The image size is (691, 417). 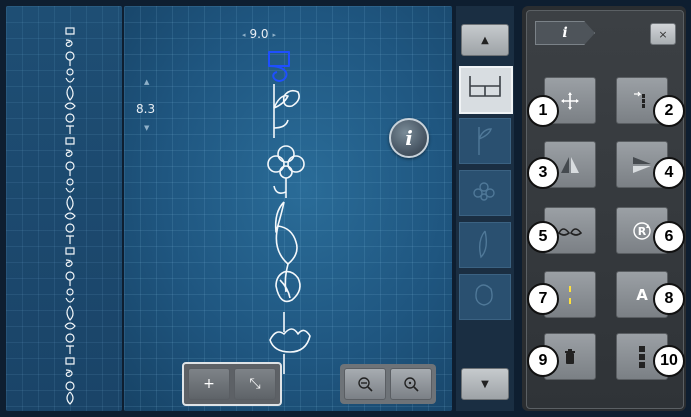 I want to click on scroll-down-button: ▼, so click(x=485, y=384).